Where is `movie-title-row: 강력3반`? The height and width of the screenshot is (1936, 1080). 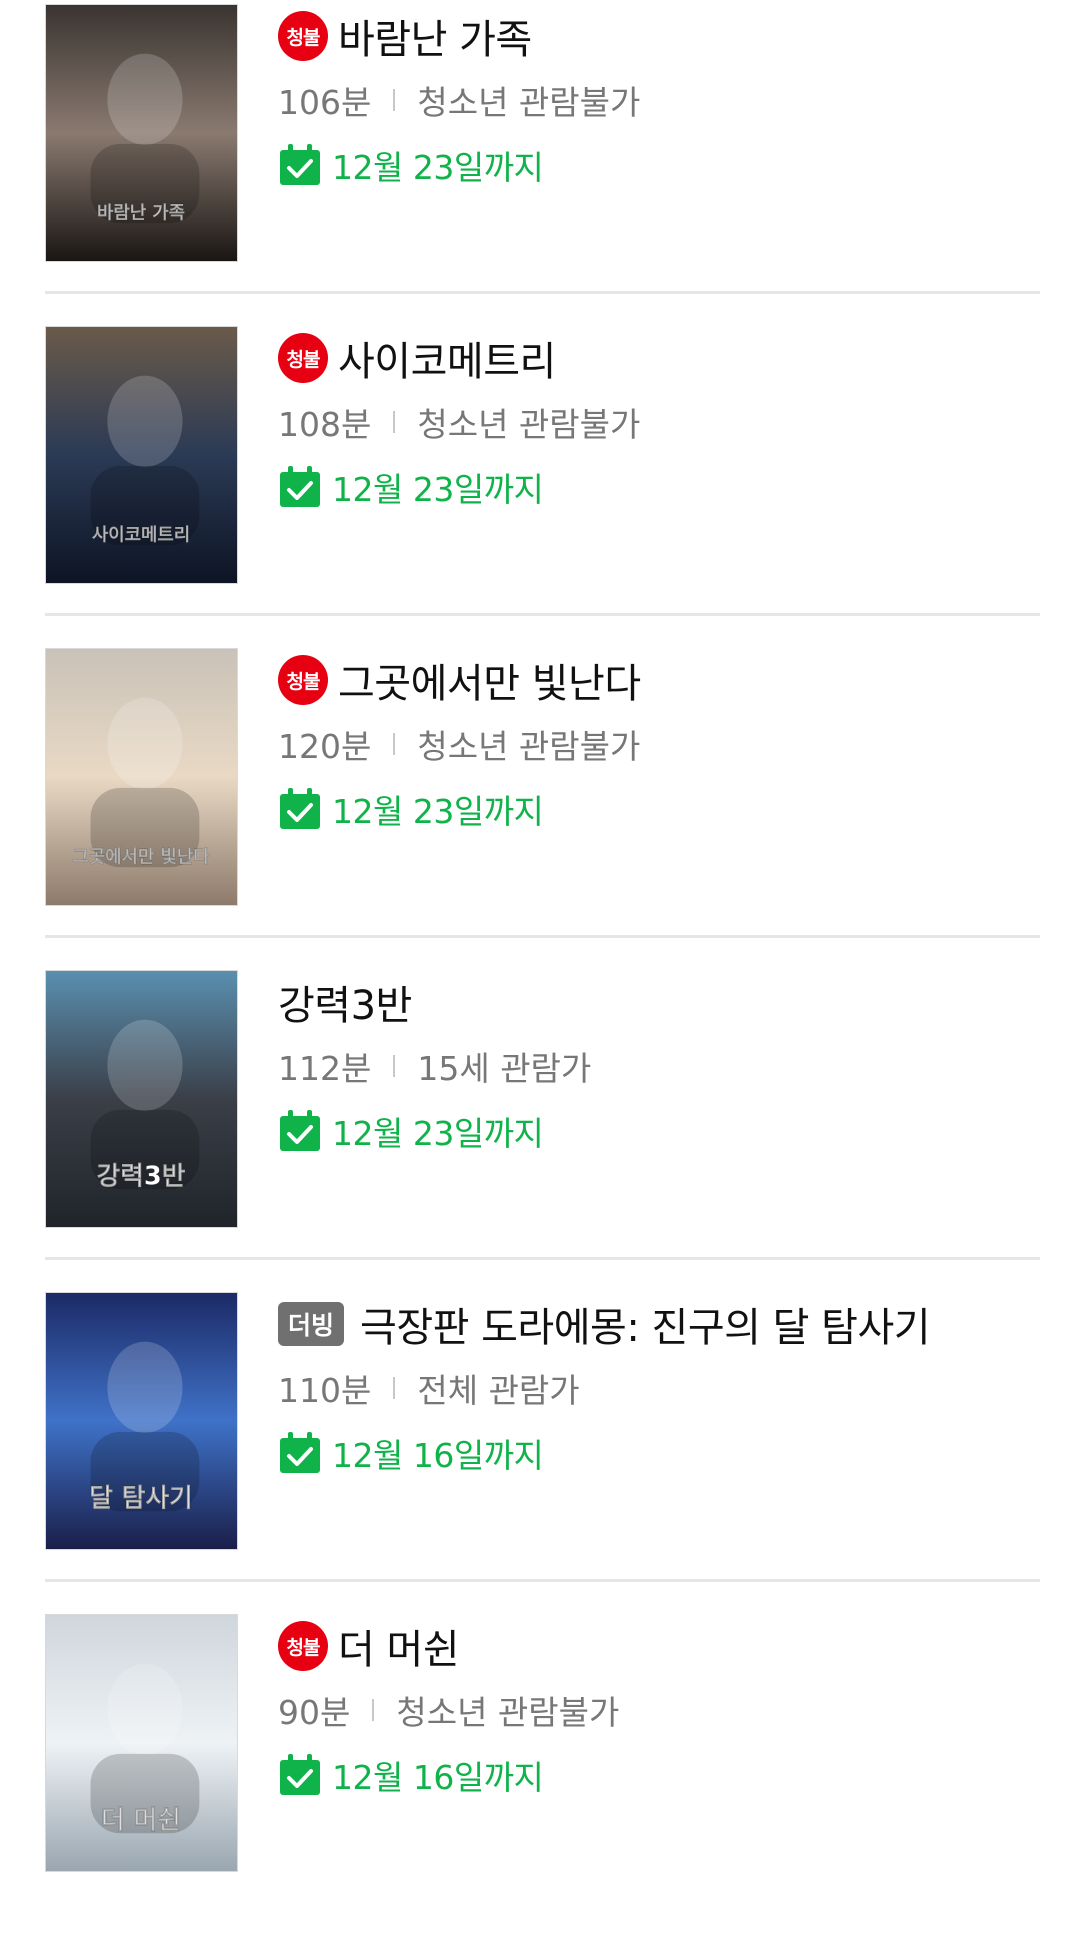 movie-title-row: 강력3반 is located at coordinates (345, 1002).